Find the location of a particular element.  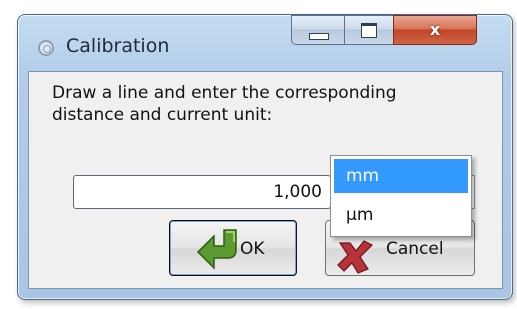

app-circle-icon is located at coordinates (46, 48).